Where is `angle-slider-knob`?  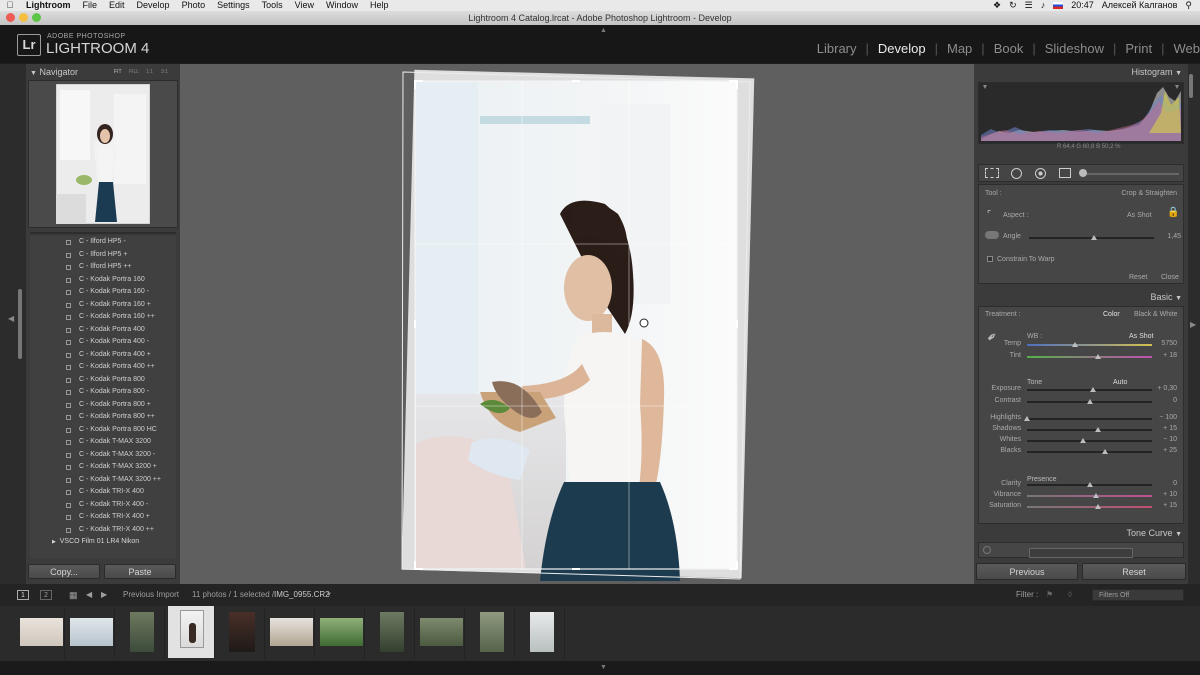 angle-slider-knob is located at coordinates (1094, 237).